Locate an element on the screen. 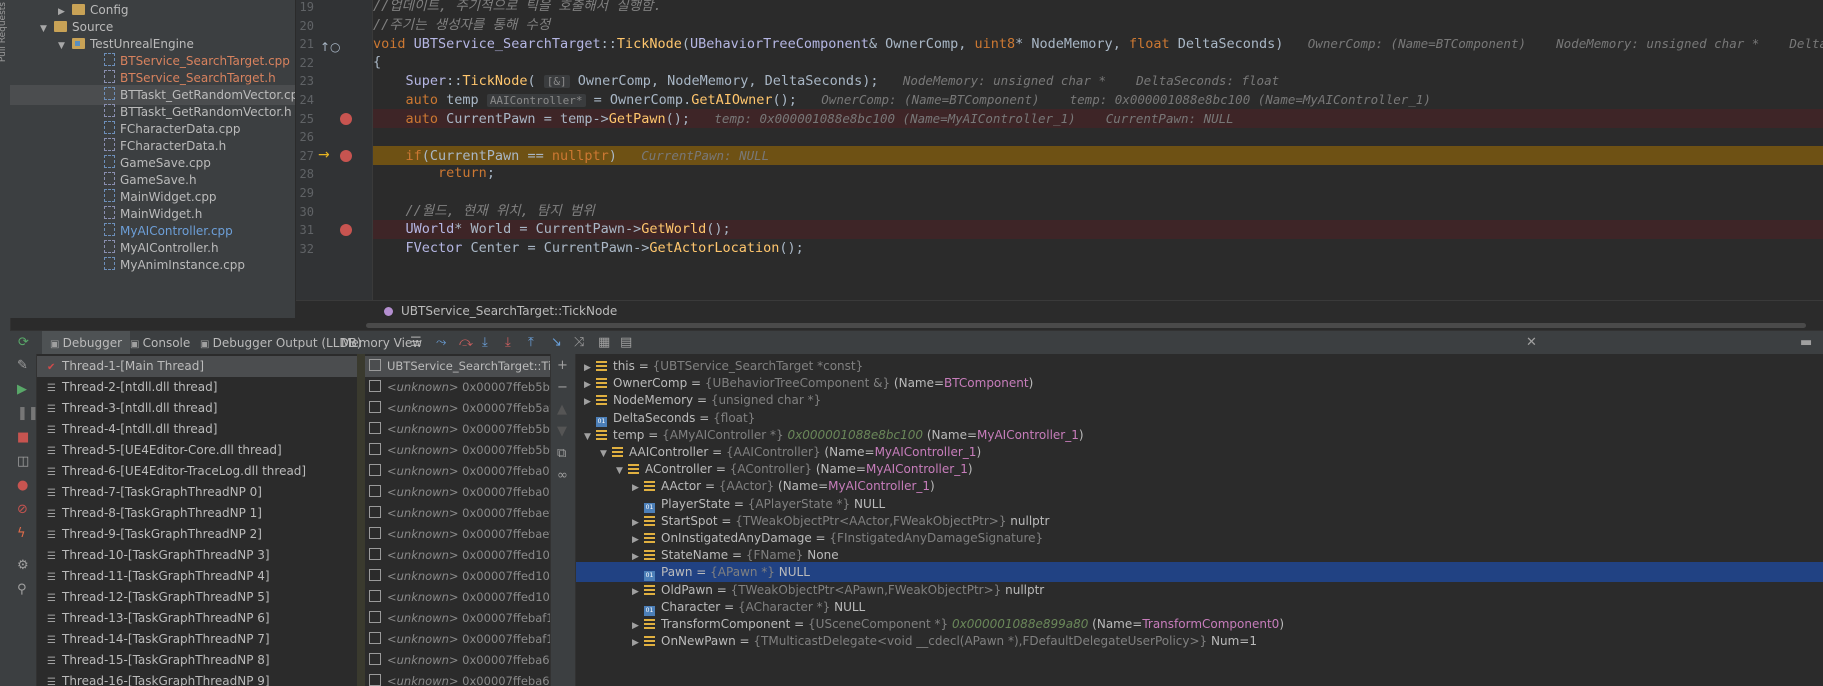 This screenshot has width=1823, height=686. thread-item: ☰ Thread-13-[TaskGraphThreadNP 6] is located at coordinates (197, 618).